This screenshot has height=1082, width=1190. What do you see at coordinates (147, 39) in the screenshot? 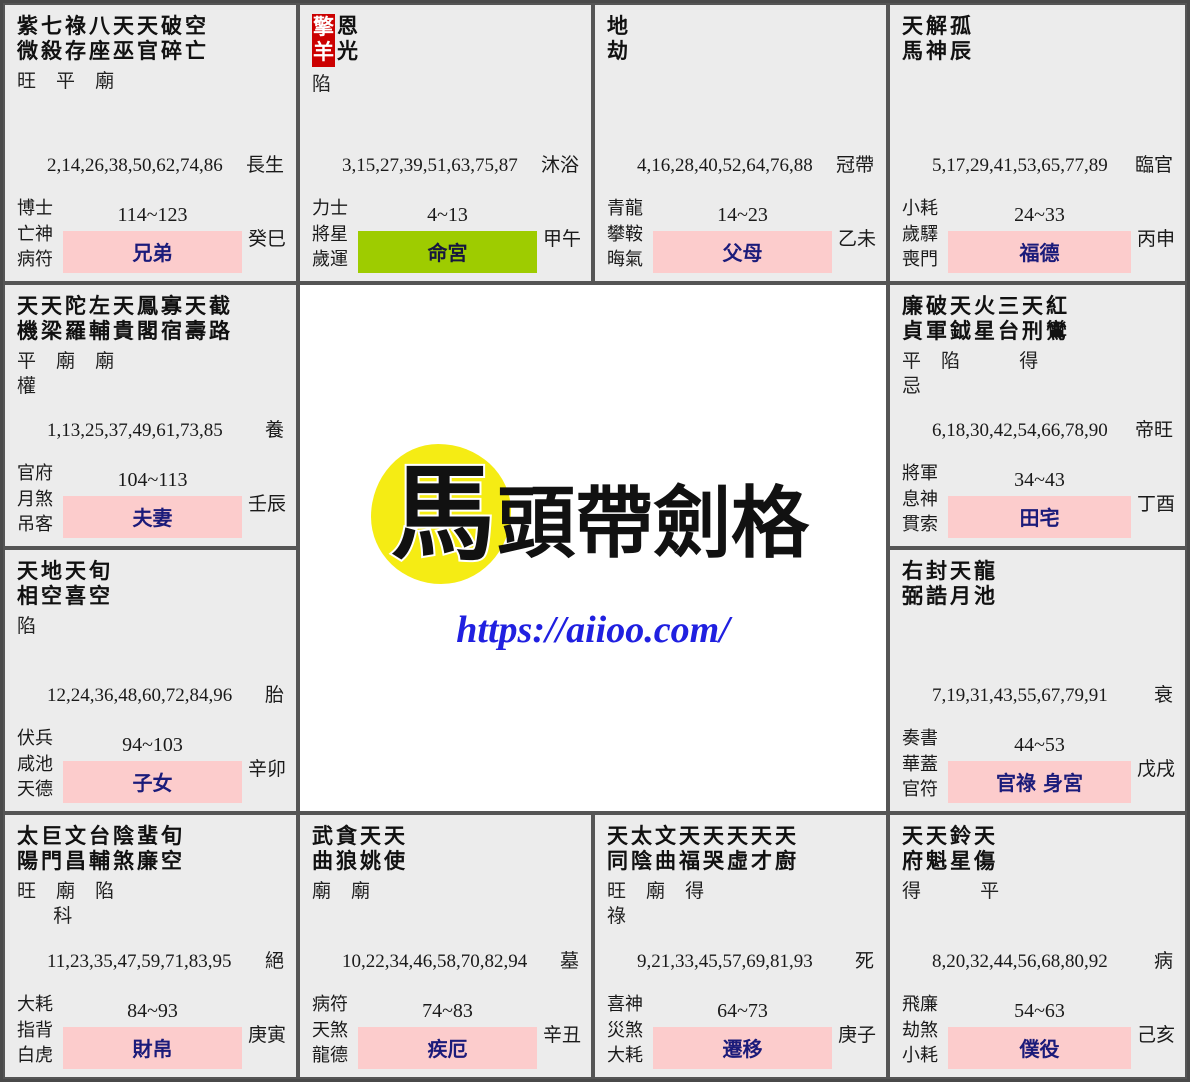
I see `star-name: 天官` at bounding box center [147, 39].